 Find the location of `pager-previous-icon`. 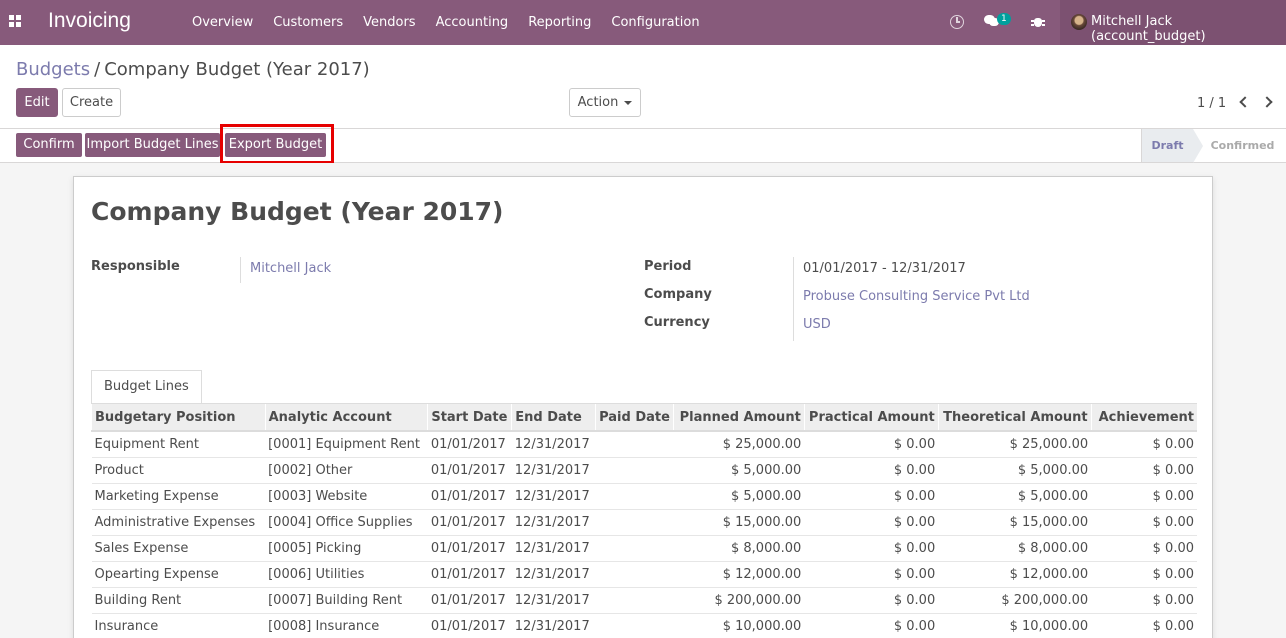

pager-previous-icon is located at coordinates (1245, 102).